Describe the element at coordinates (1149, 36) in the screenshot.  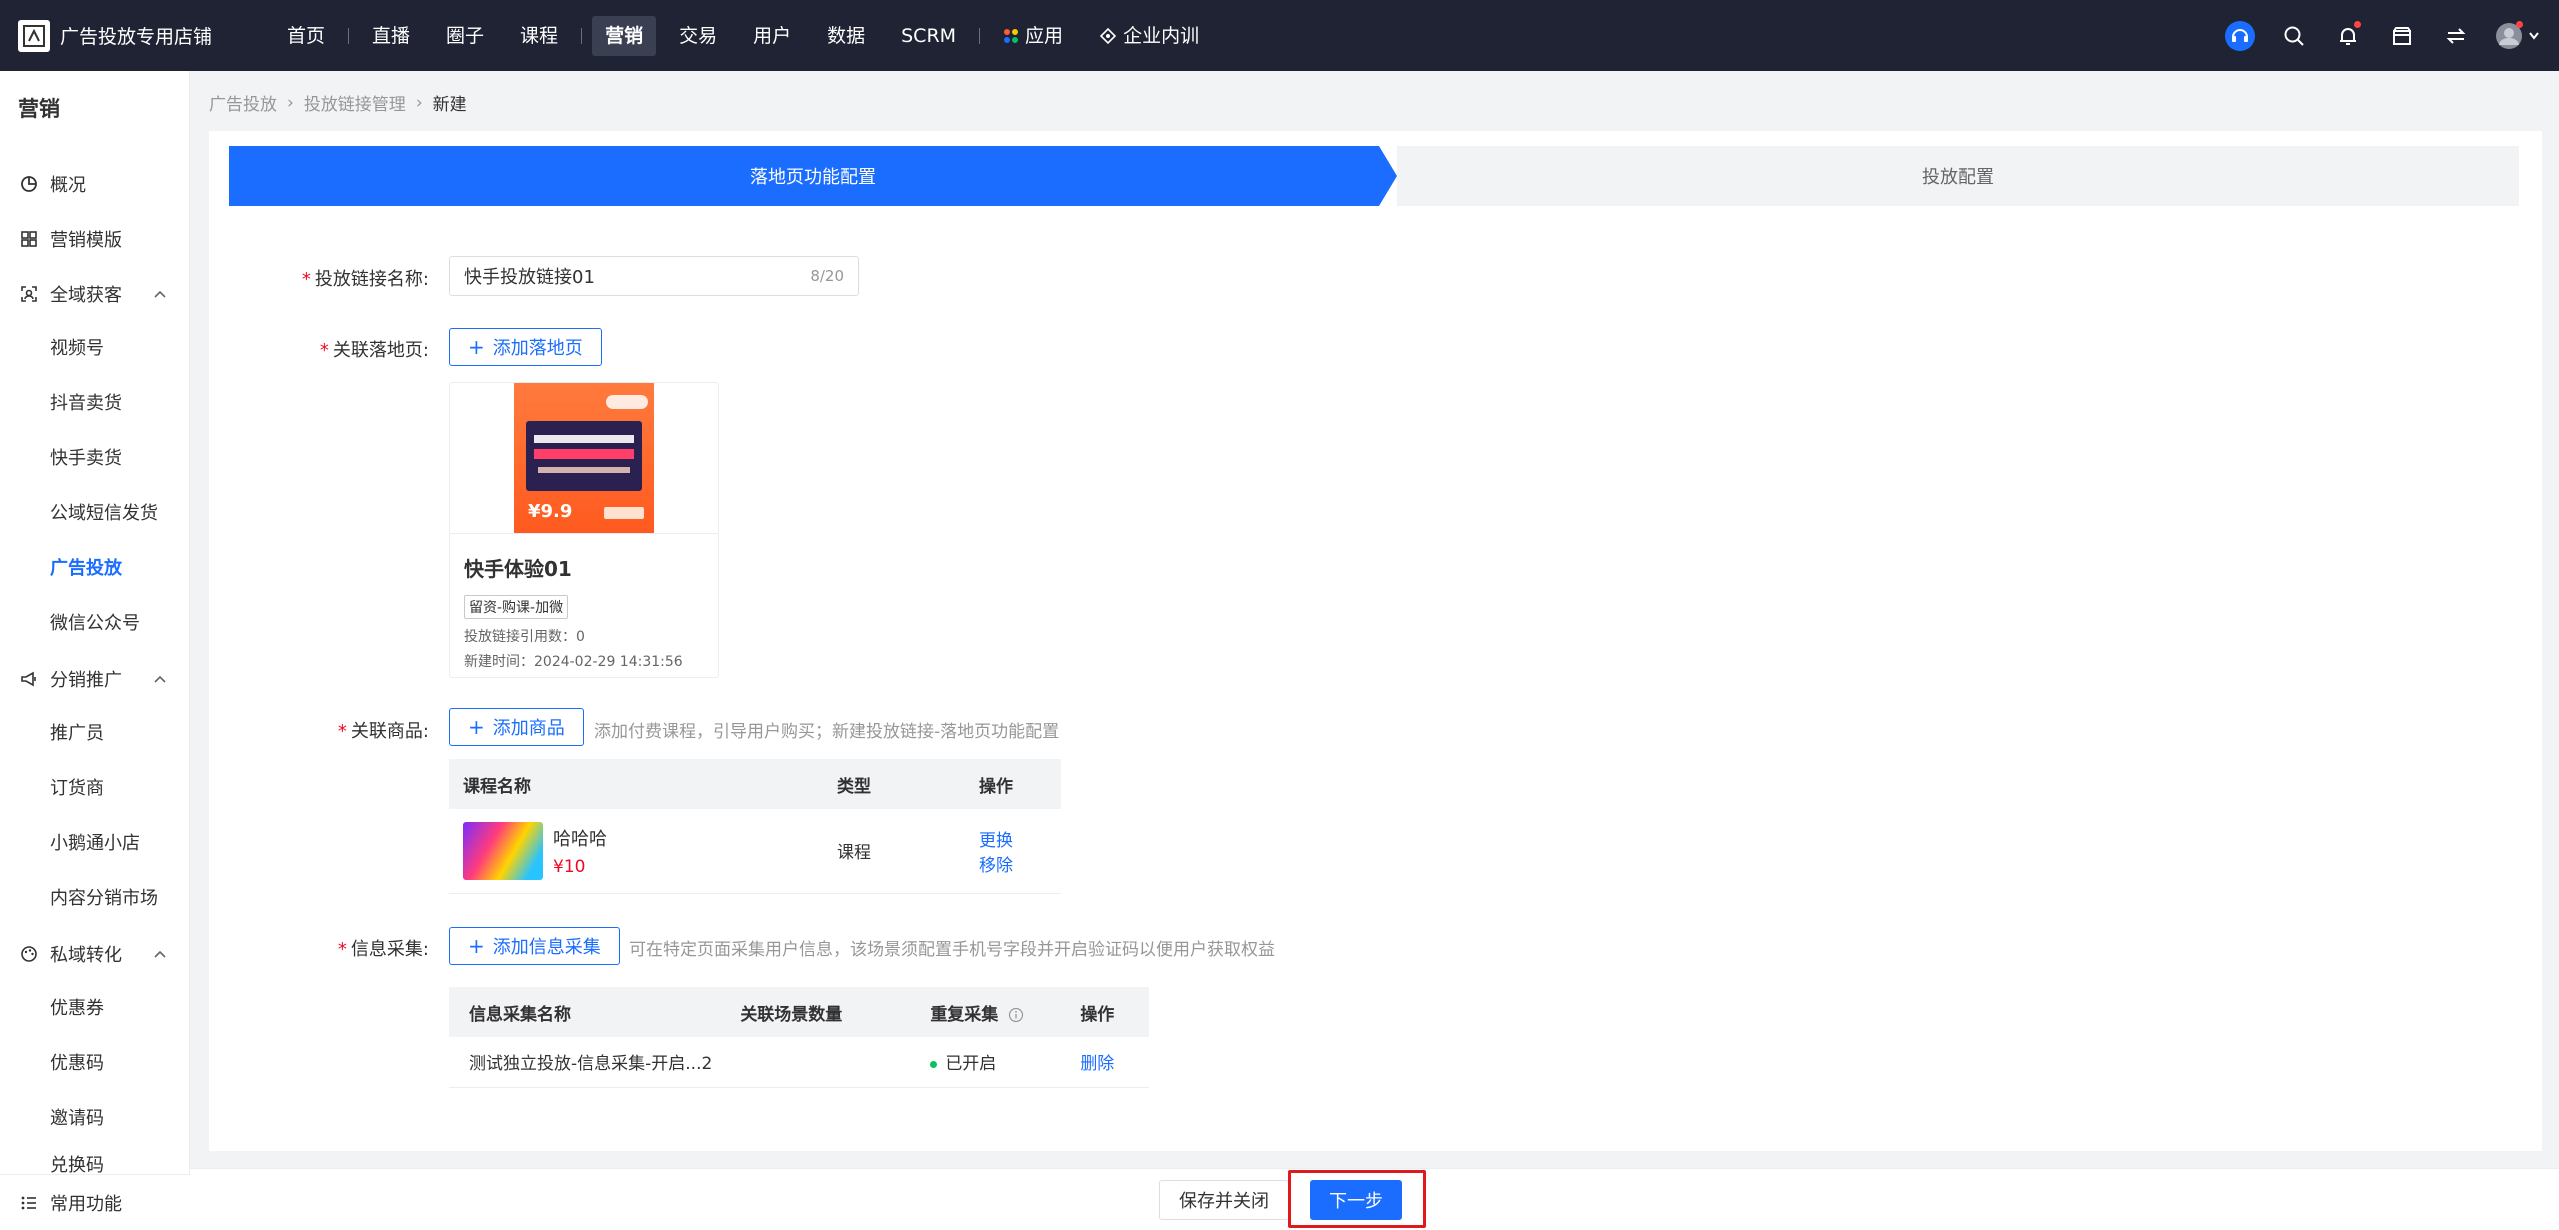
I see `nav-training: 企业内训` at that location.